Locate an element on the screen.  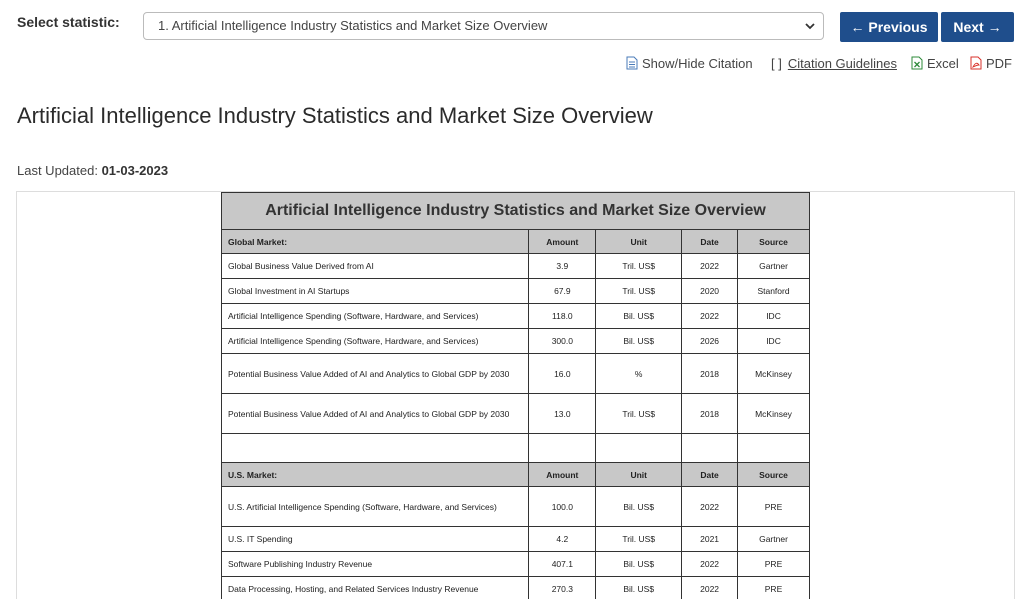
column-header: U.S. Market: is located at coordinates (375, 474).